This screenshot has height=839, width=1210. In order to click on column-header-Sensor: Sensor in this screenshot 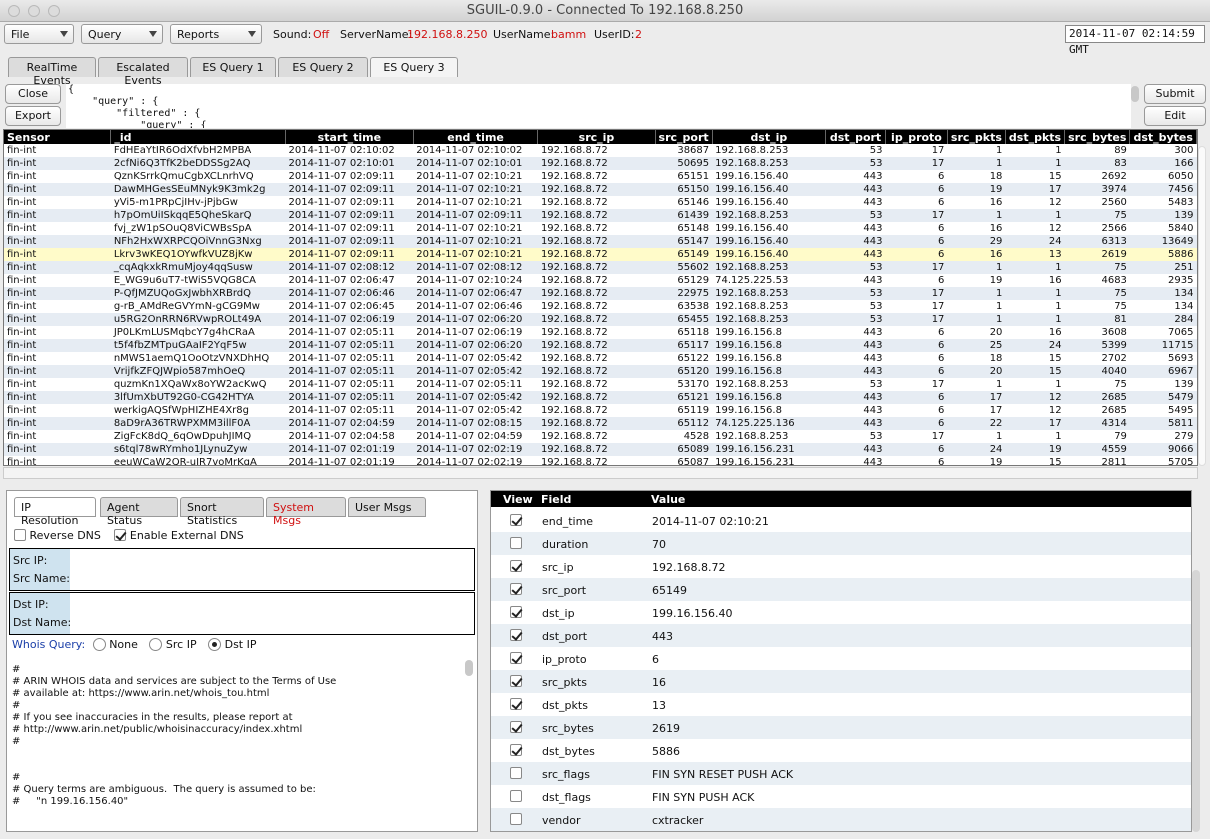, I will do `click(58, 137)`.